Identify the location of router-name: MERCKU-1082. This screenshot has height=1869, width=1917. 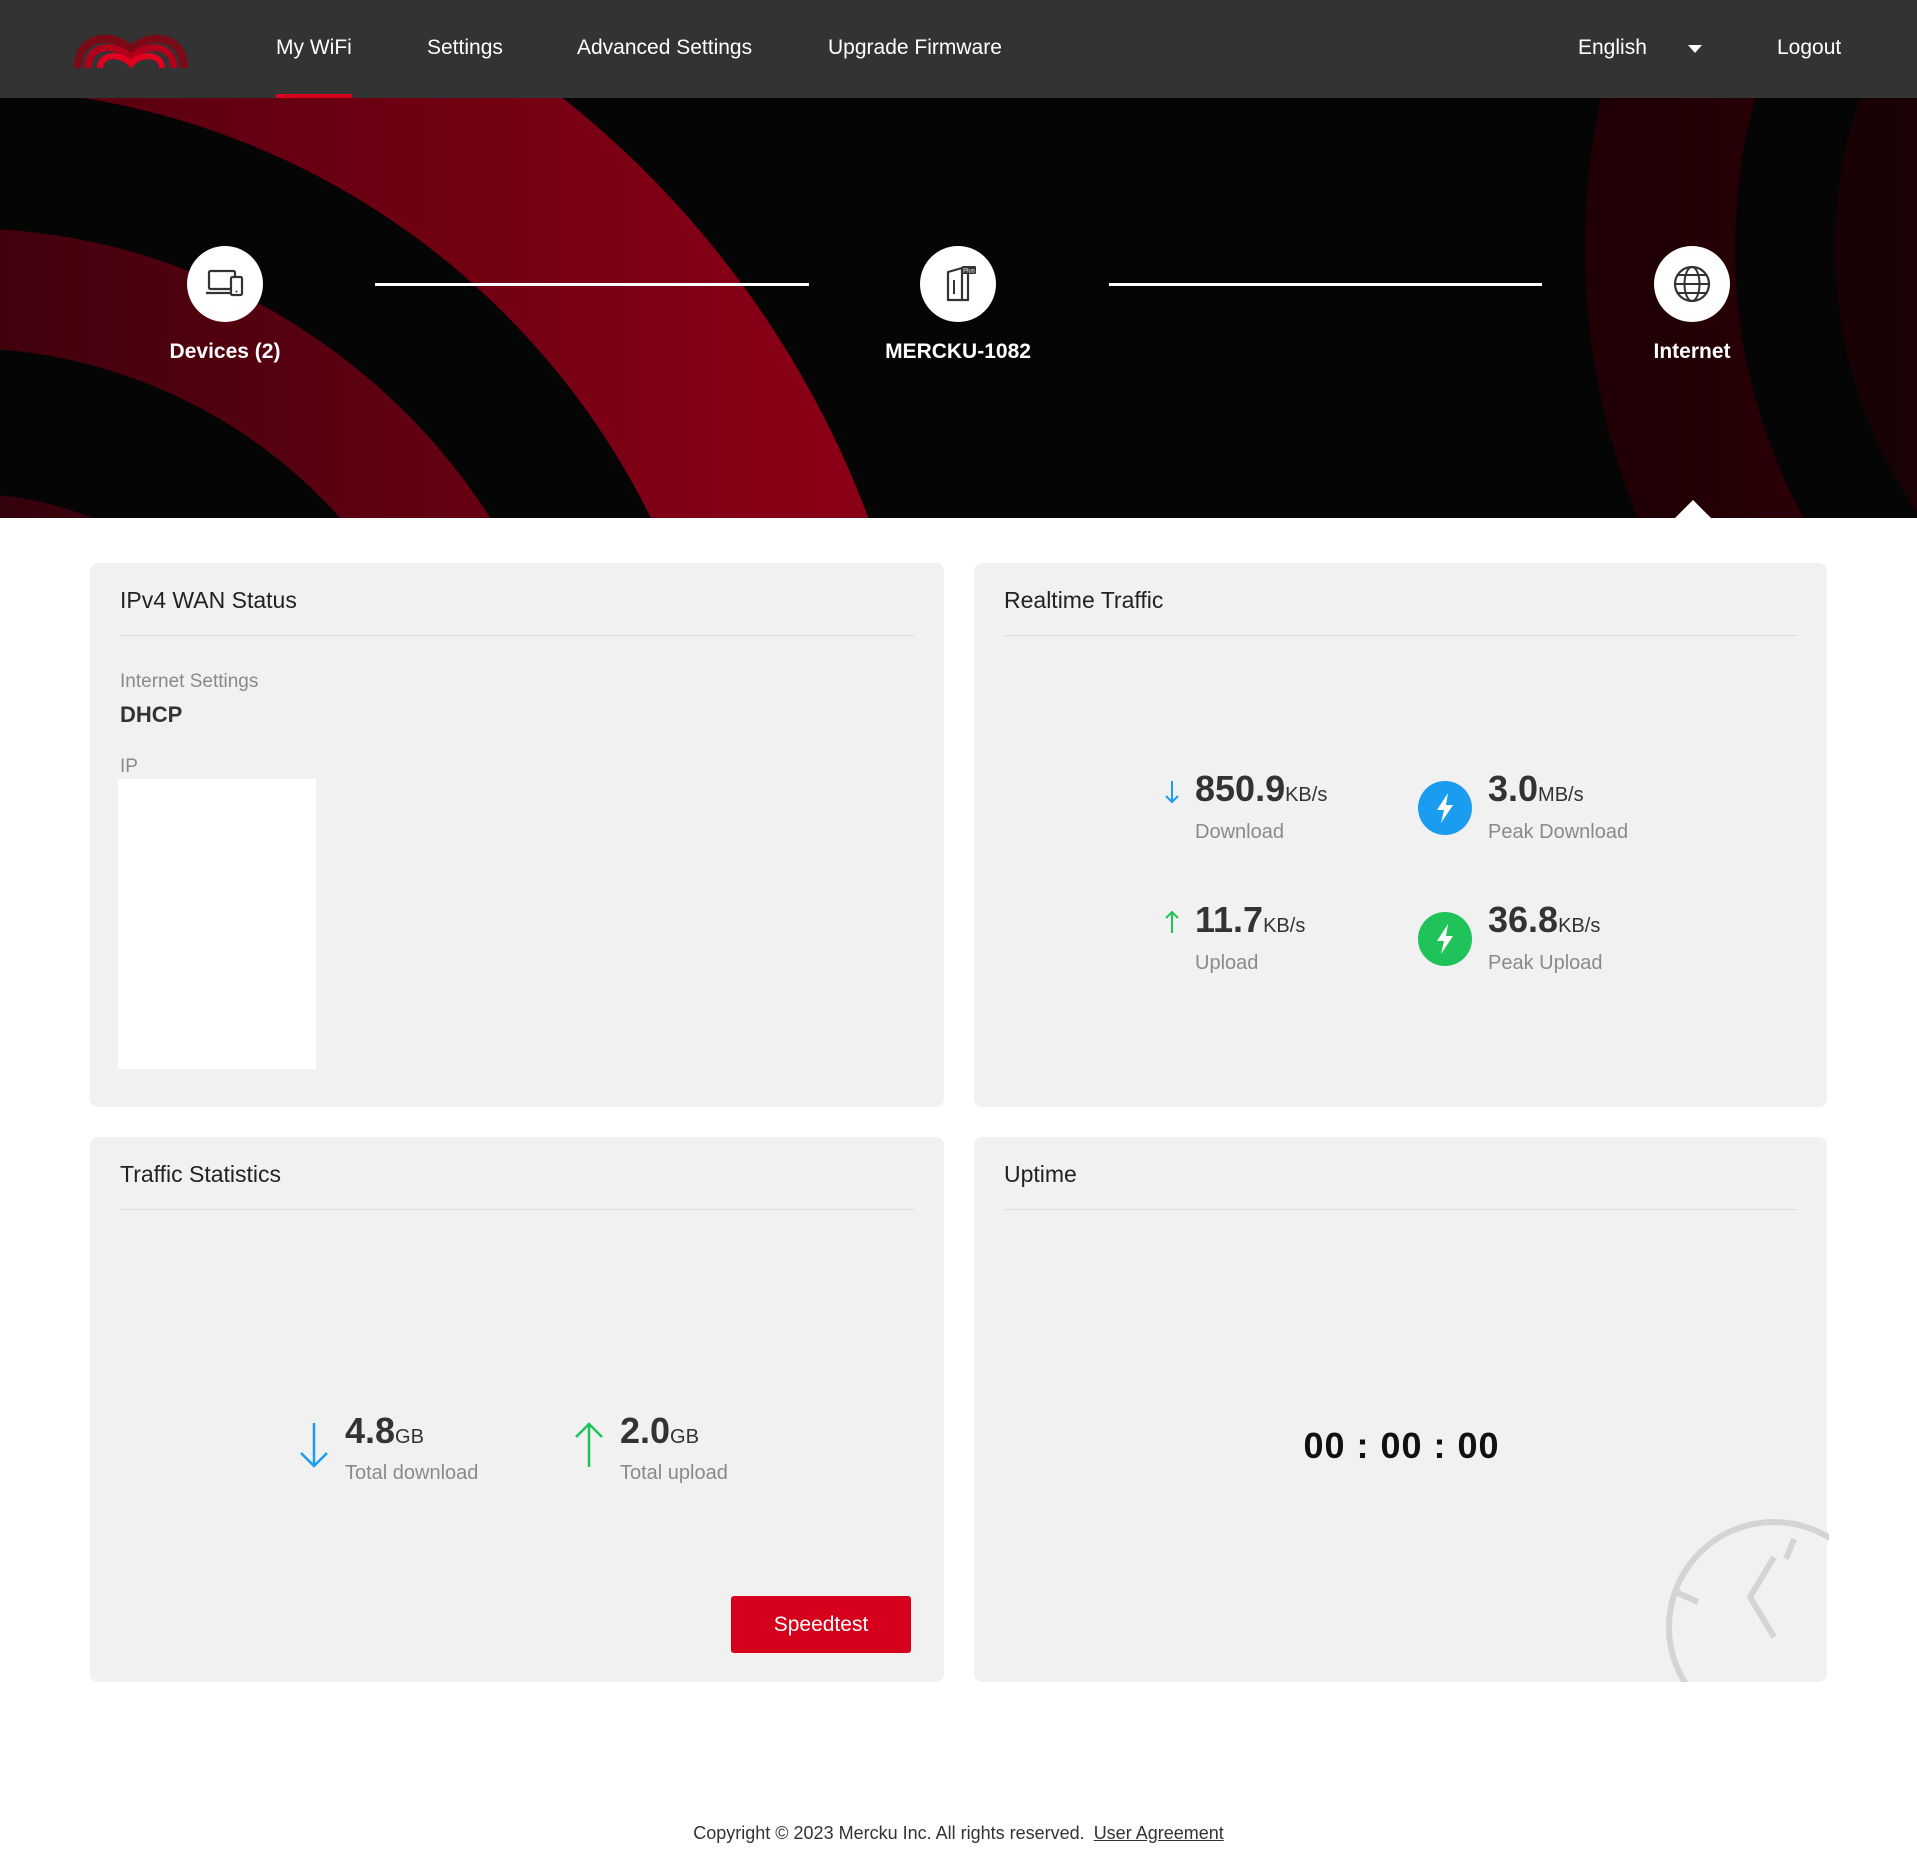
(958, 351).